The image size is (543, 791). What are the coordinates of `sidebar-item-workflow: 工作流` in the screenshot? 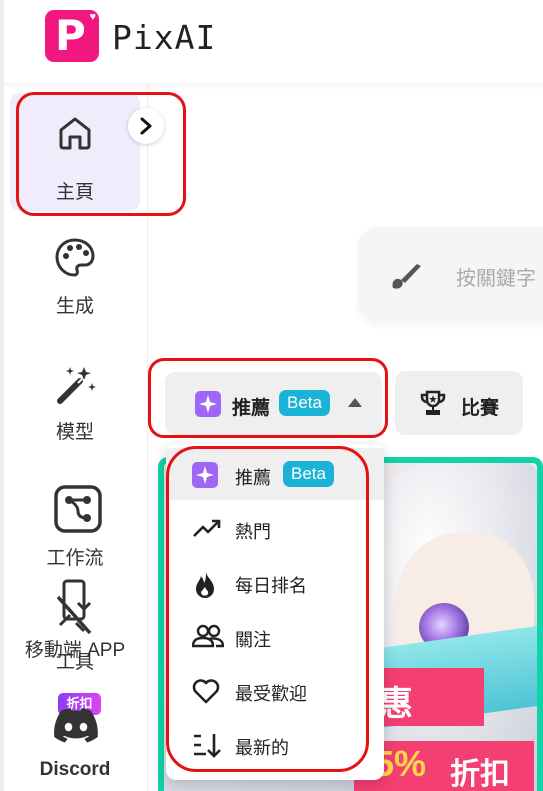 It's located at (75, 528).